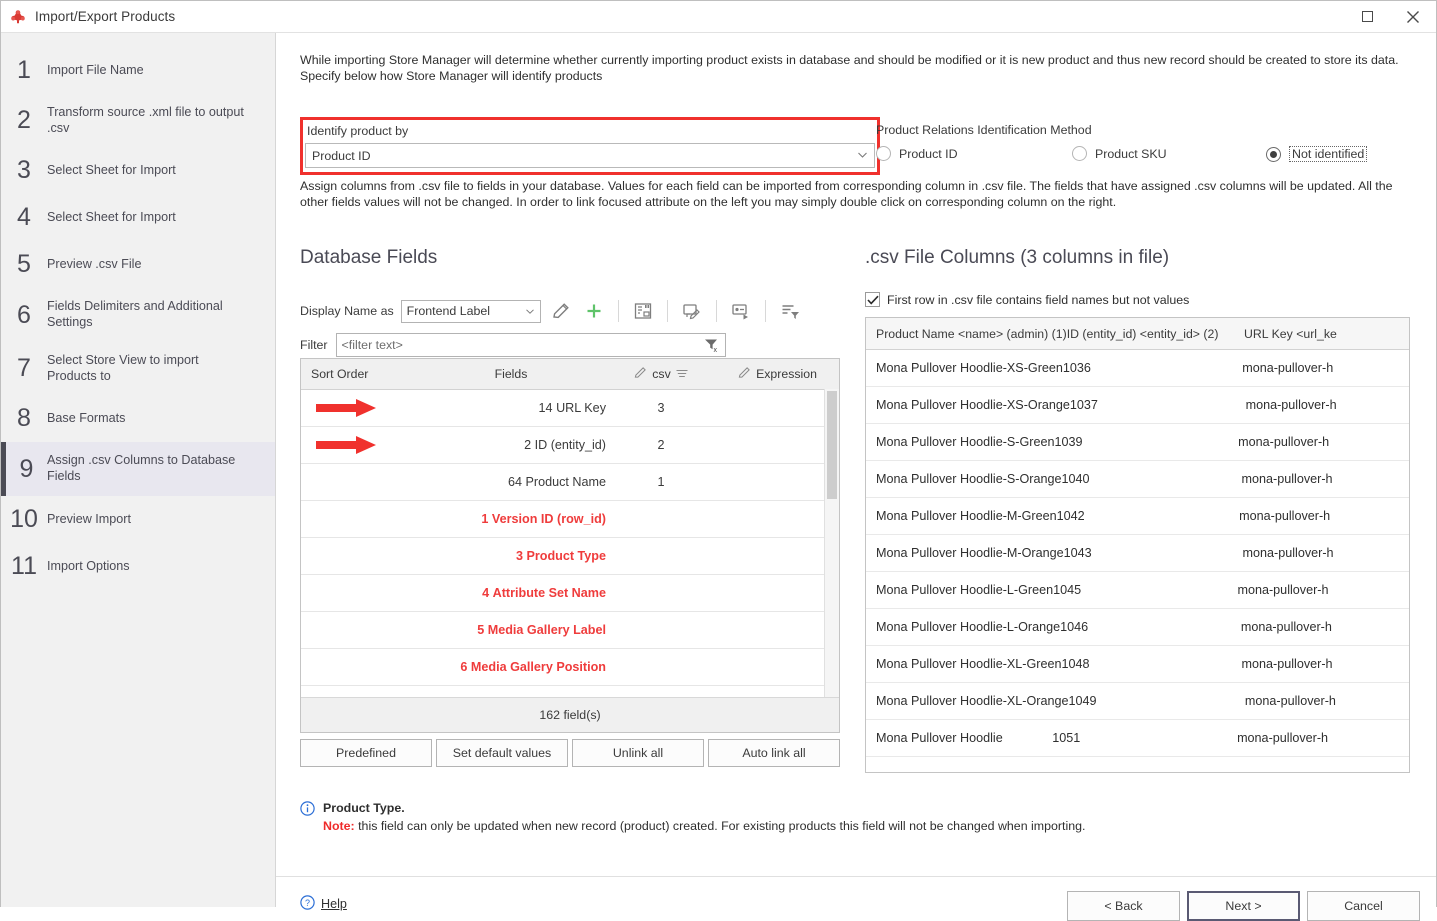 This screenshot has height=921, width=1437. I want to click on csv-table-row: Mona Pullover Hoodlie 1051 mona-pullover-h, so click(1137, 738).